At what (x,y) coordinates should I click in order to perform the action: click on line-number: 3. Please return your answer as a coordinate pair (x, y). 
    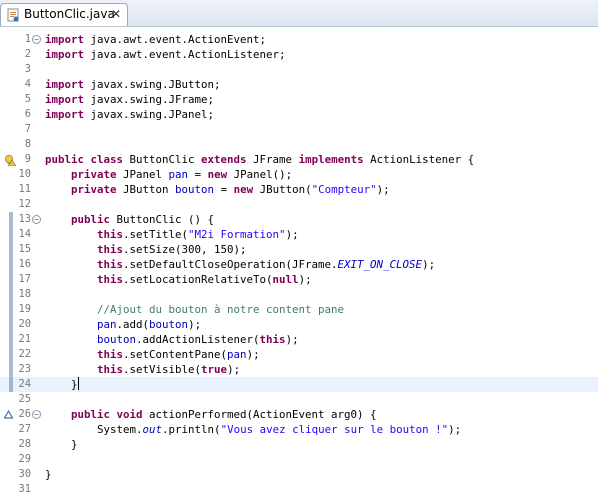
    Looking at the image, I should click on (27, 69).